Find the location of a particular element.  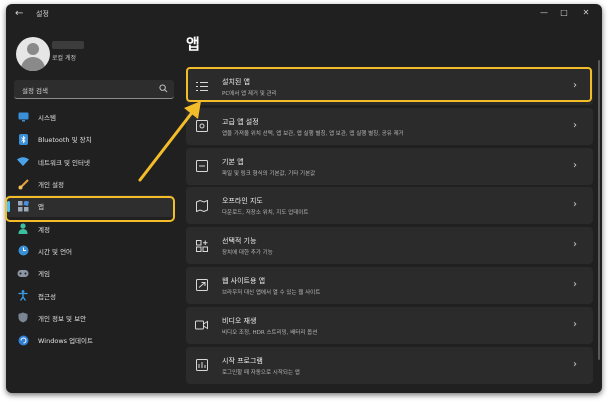

card-title: 비디오 재생 is located at coordinates (239, 320).